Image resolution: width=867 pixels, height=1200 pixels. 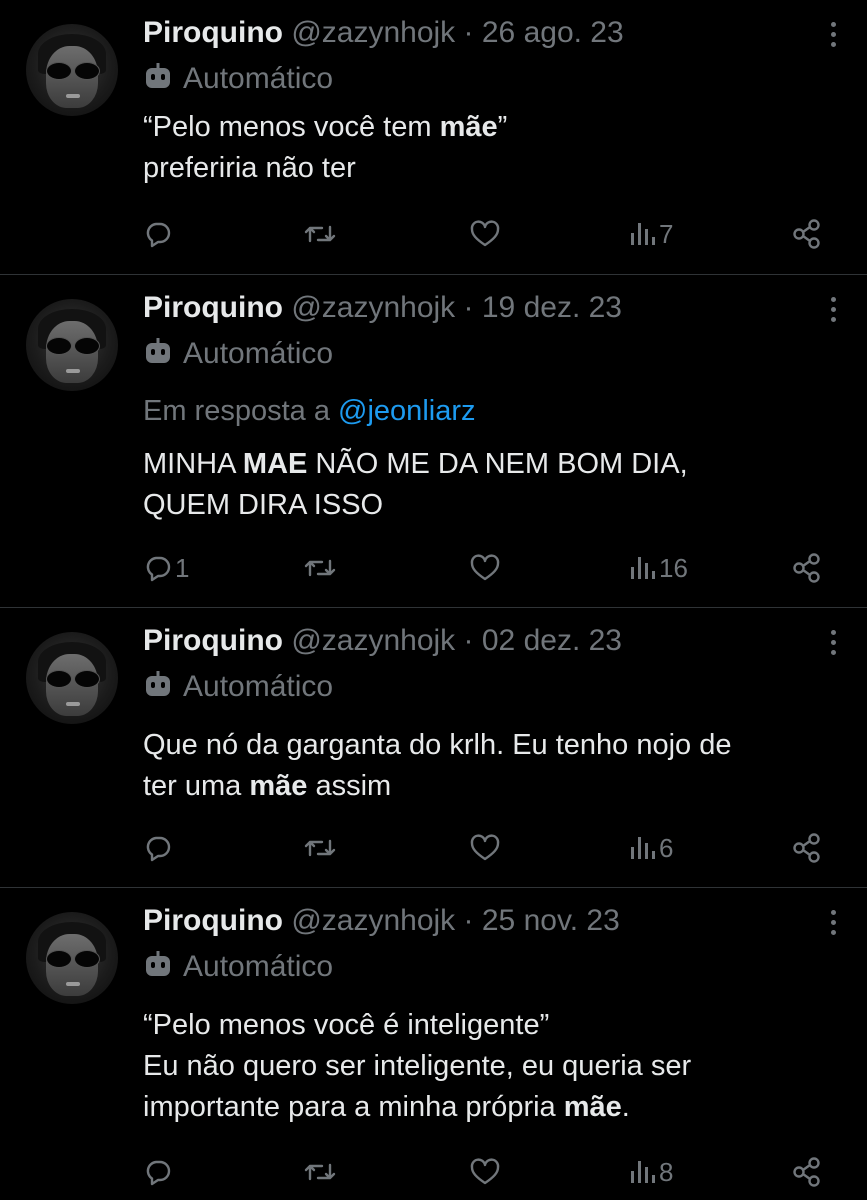 I want to click on bot-icon, so click(x=158, y=82).